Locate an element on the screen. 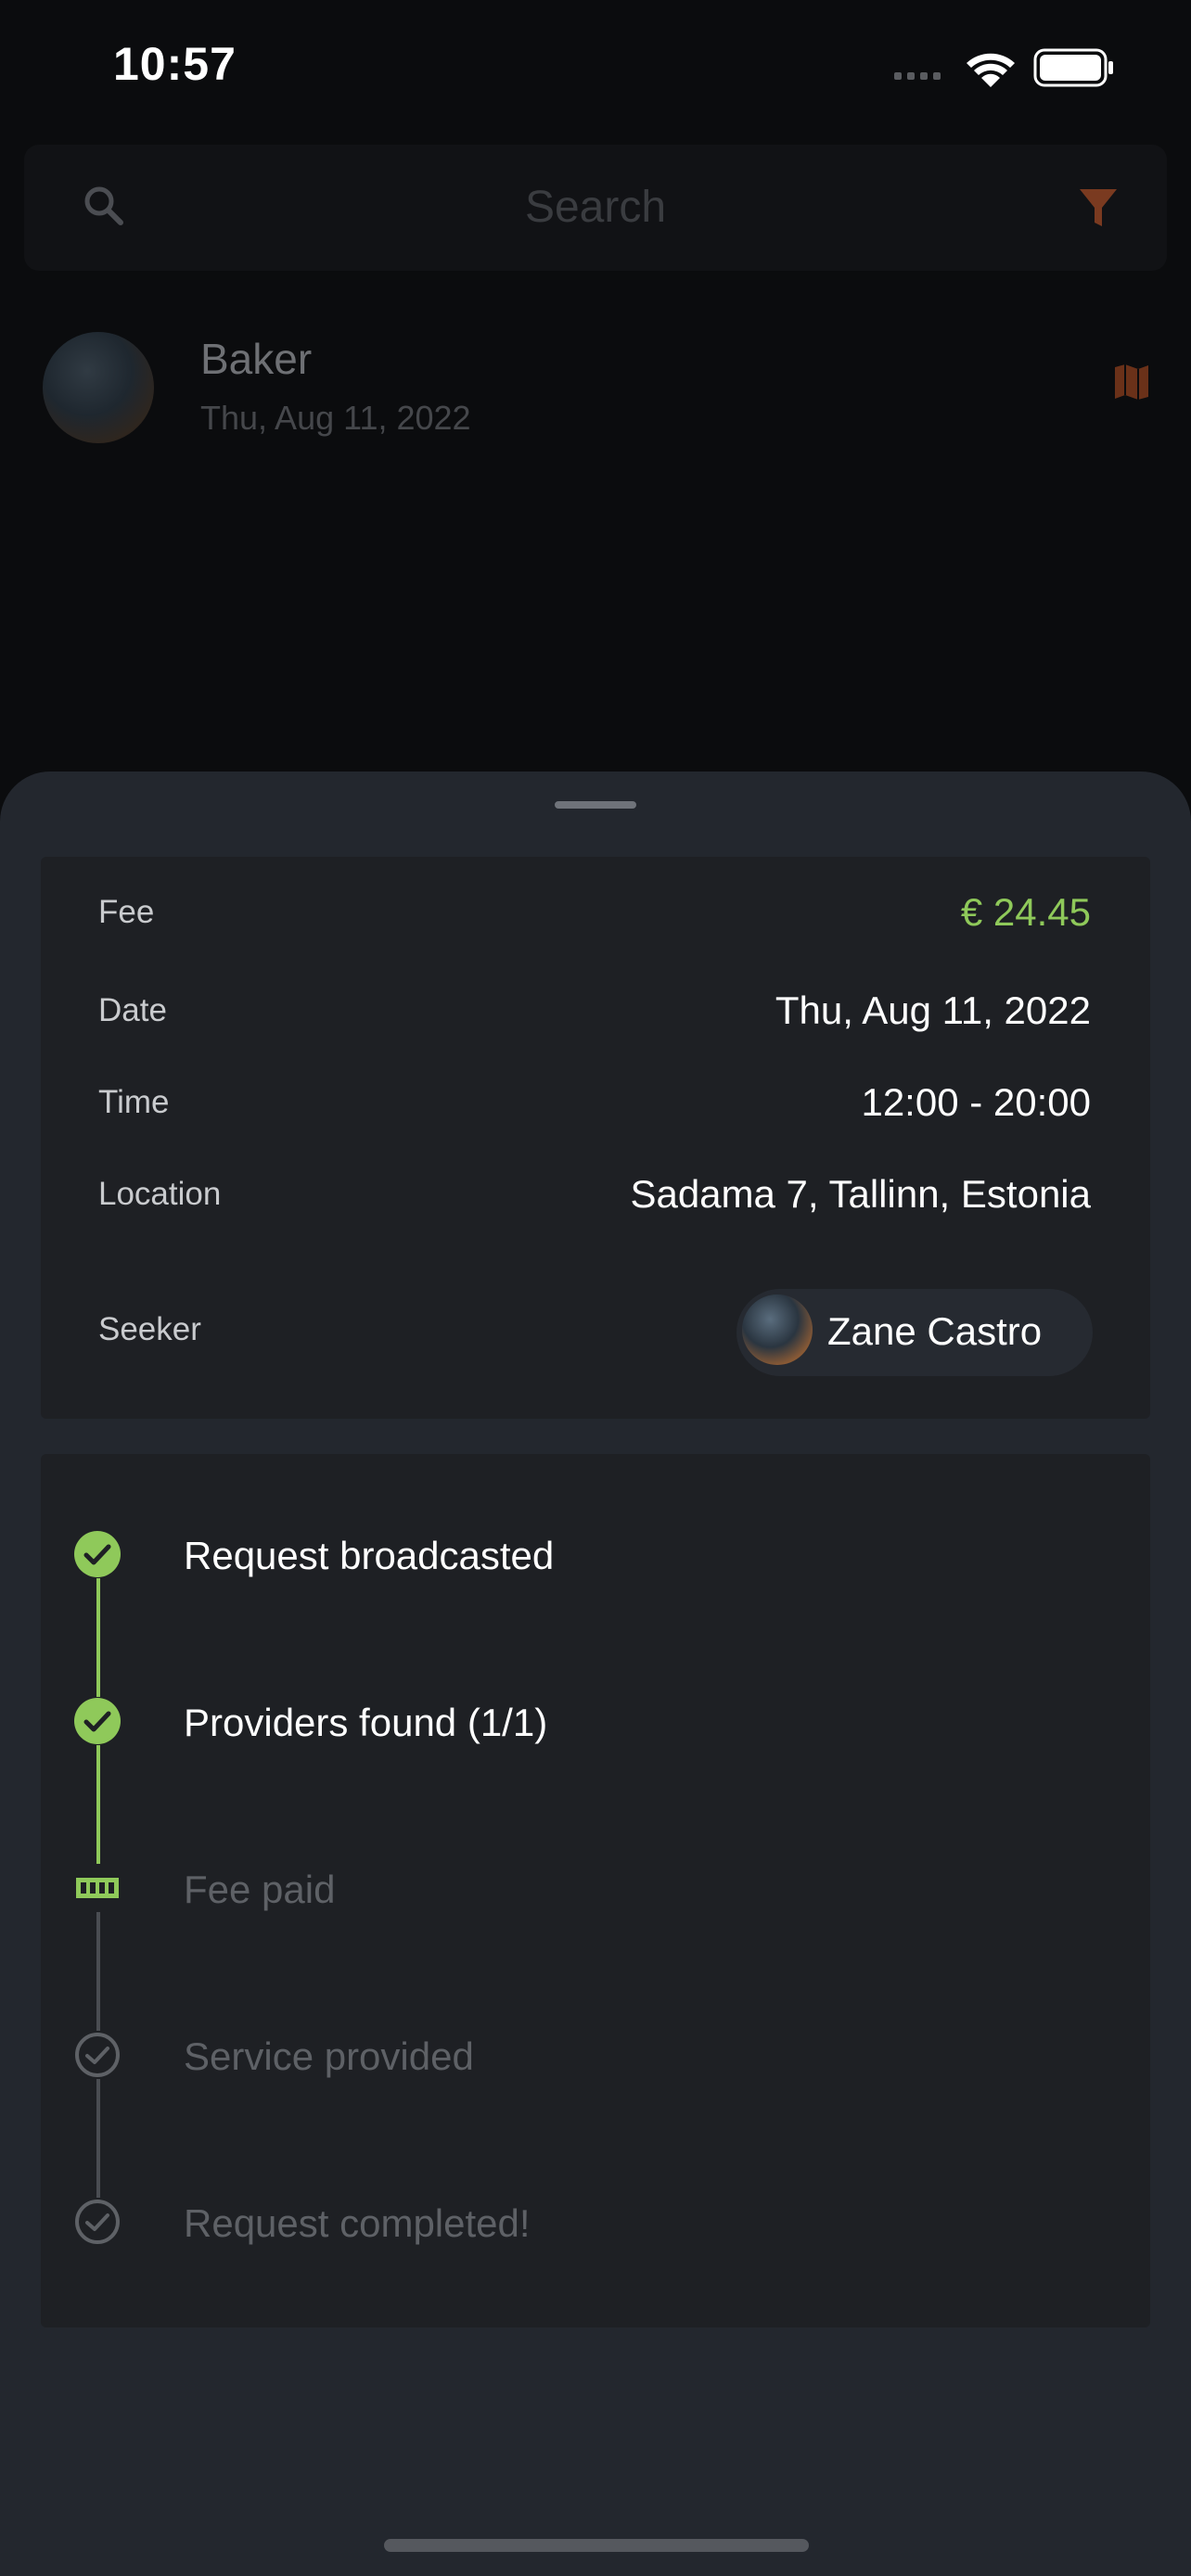  wifi-icon is located at coordinates (991, 70).